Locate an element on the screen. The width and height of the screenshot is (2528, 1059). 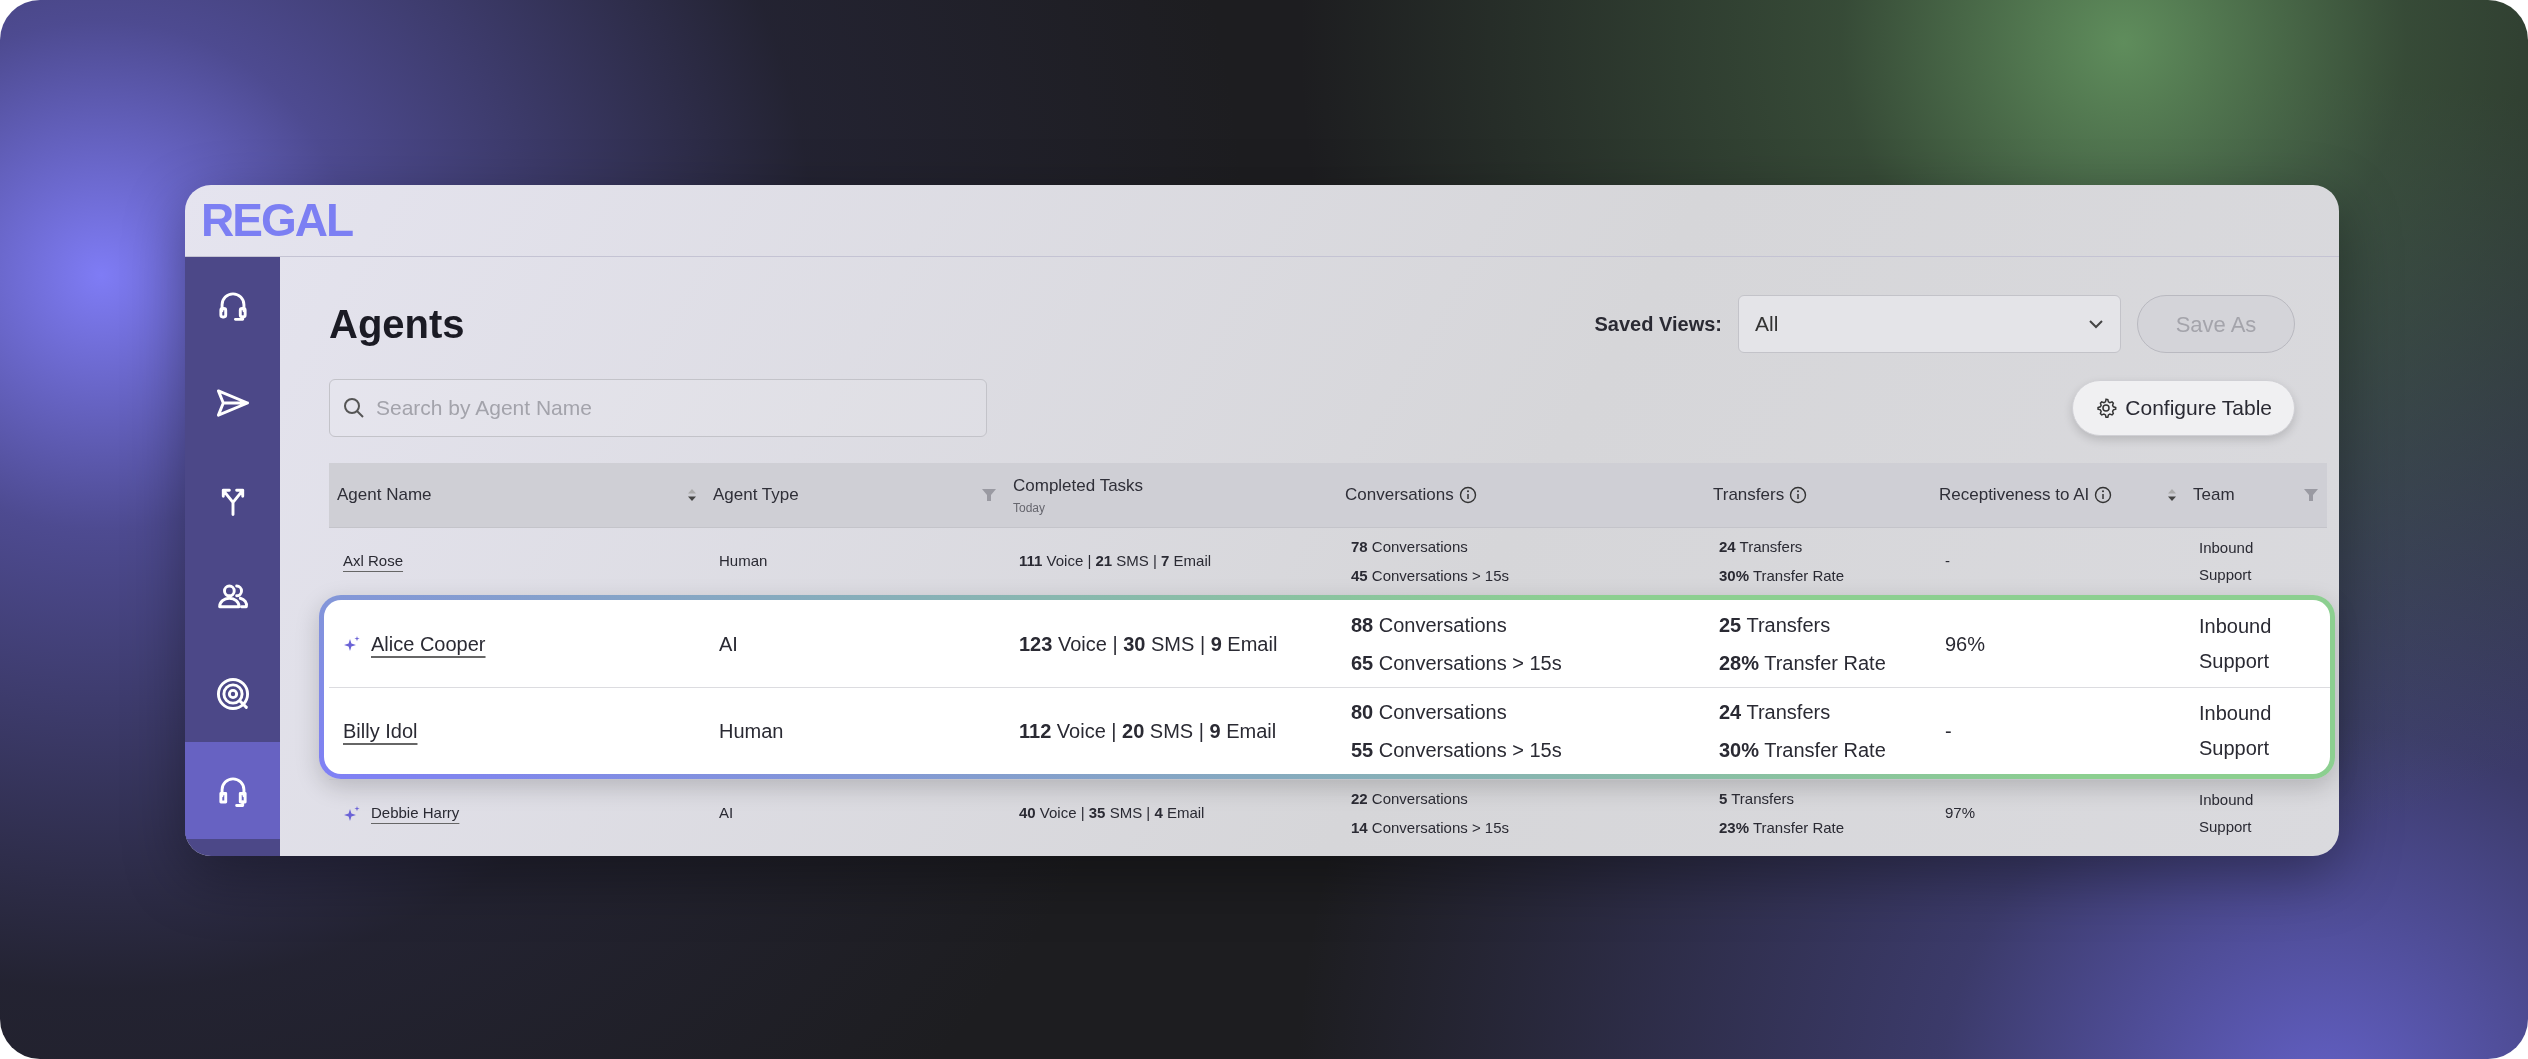
receptiveness-value: 96% is located at coordinates (1965, 643).